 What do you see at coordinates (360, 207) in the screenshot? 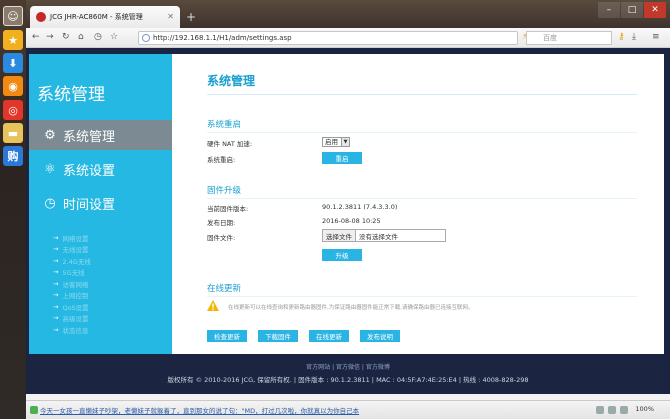
I see `current-version-value: 90.1.2.3811 (7.4.3.3.0)` at bounding box center [360, 207].